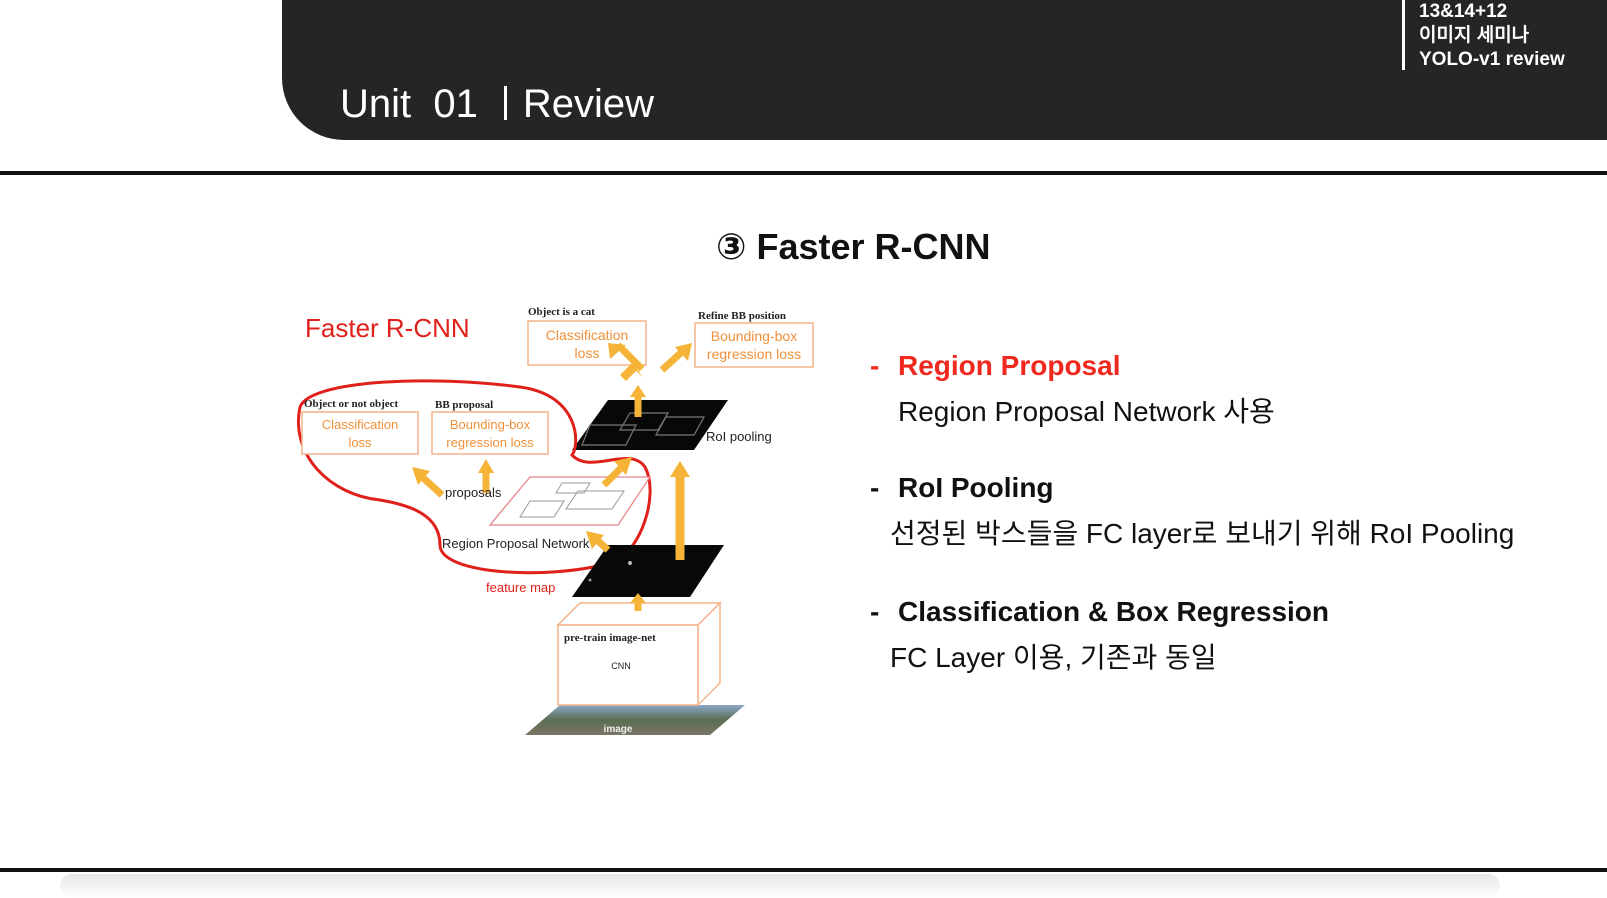 The width and height of the screenshot is (1607, 898). What do you see at coordinates (648, 571) in the screenshot?
I see `feature-map` at bounding box center [648, 571].